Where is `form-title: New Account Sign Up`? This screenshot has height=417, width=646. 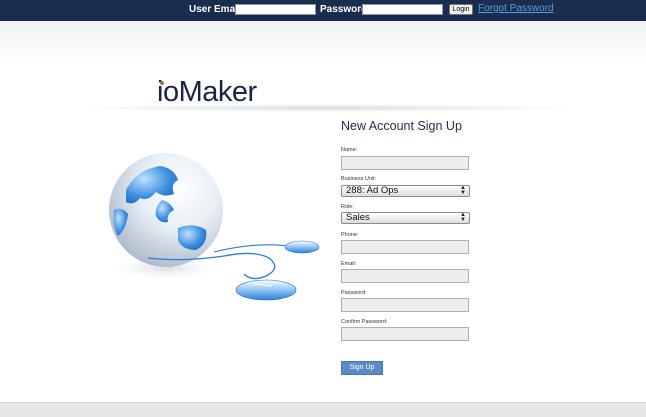 form-title: New Account Sign Up is located at coordinates (401, 126).